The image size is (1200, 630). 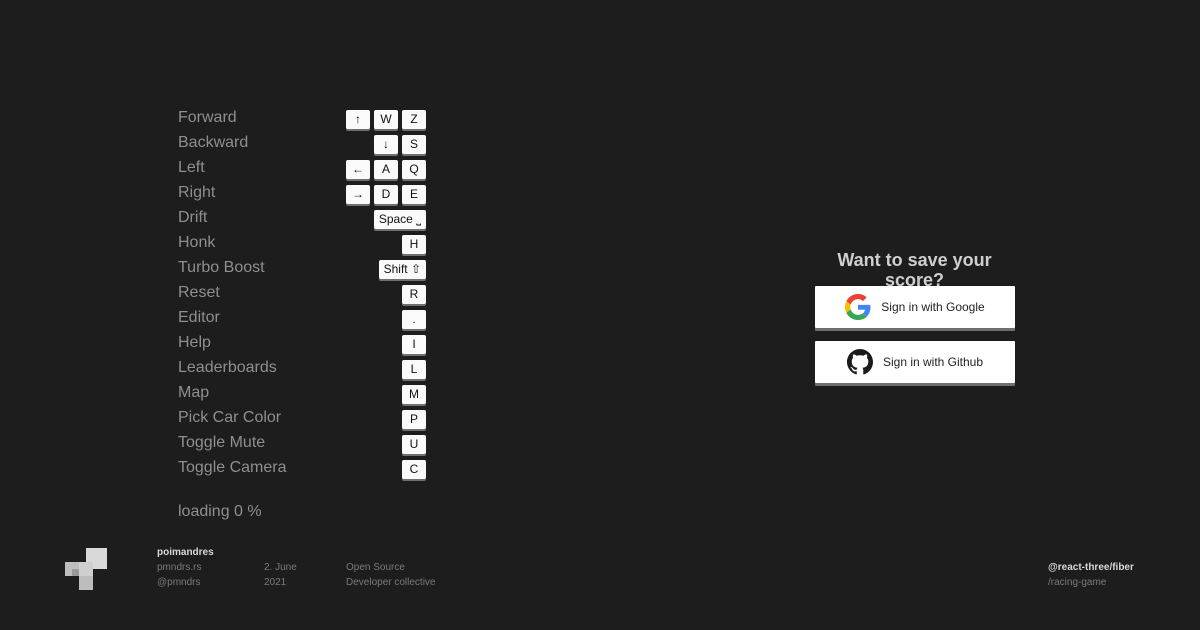 What do you see at coordinates (207, 117) in the screenshot?
I see `control-action-label: Forward` at bounding box center [207, 117].